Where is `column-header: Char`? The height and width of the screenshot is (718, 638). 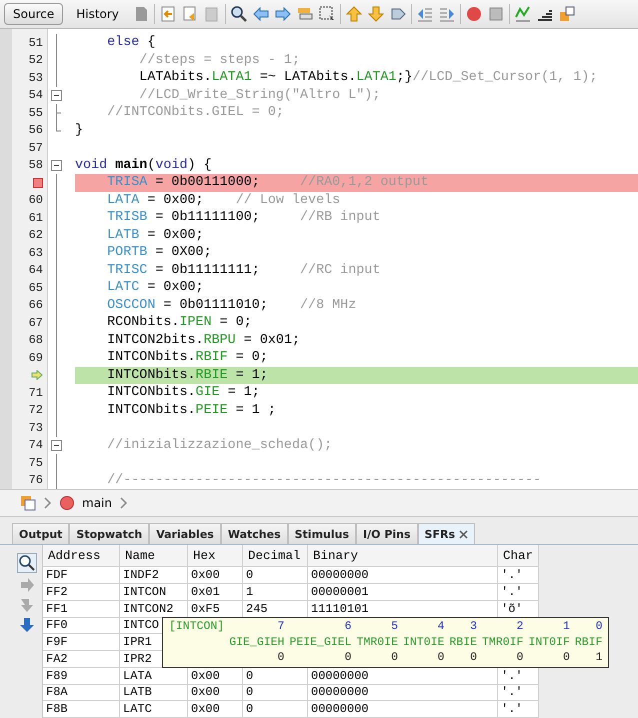 column-header: Char is located at coordinates (518, 555).